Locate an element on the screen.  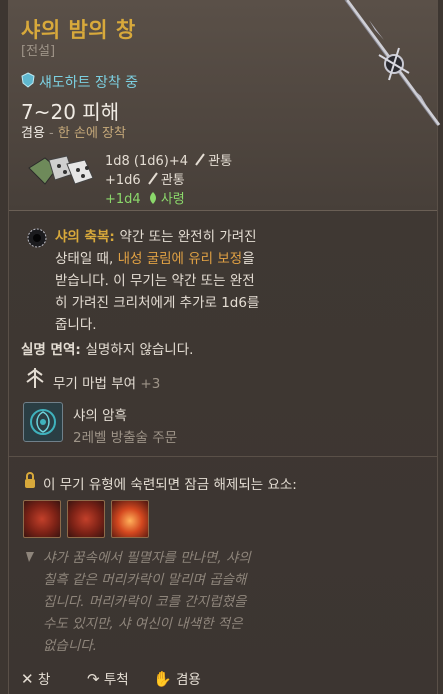
damage-type-3: 사령 is located at coordinates (172, 199).